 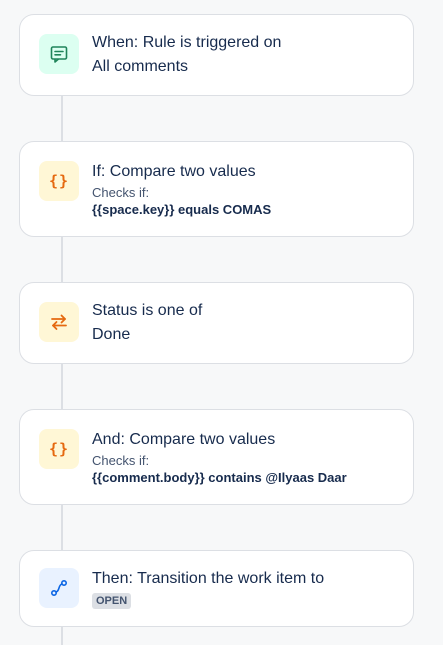 I want to click on trigger-icon-tile, so click(x=59, y=54).